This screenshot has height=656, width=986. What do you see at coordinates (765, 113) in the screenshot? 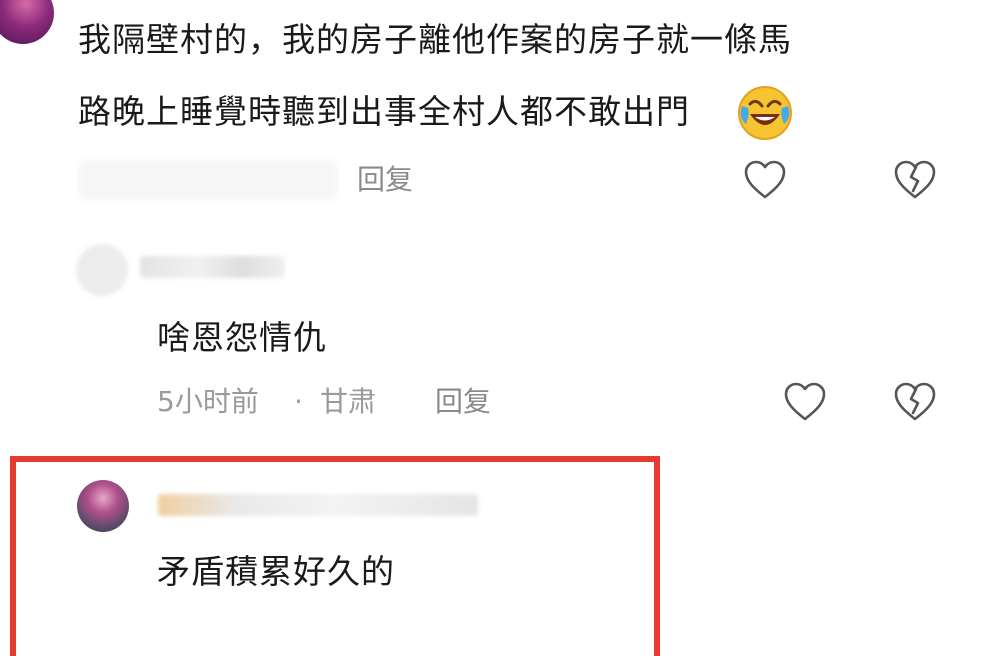
I see `laughing-crying-emoji-icon` at bounding box center [765, 113].